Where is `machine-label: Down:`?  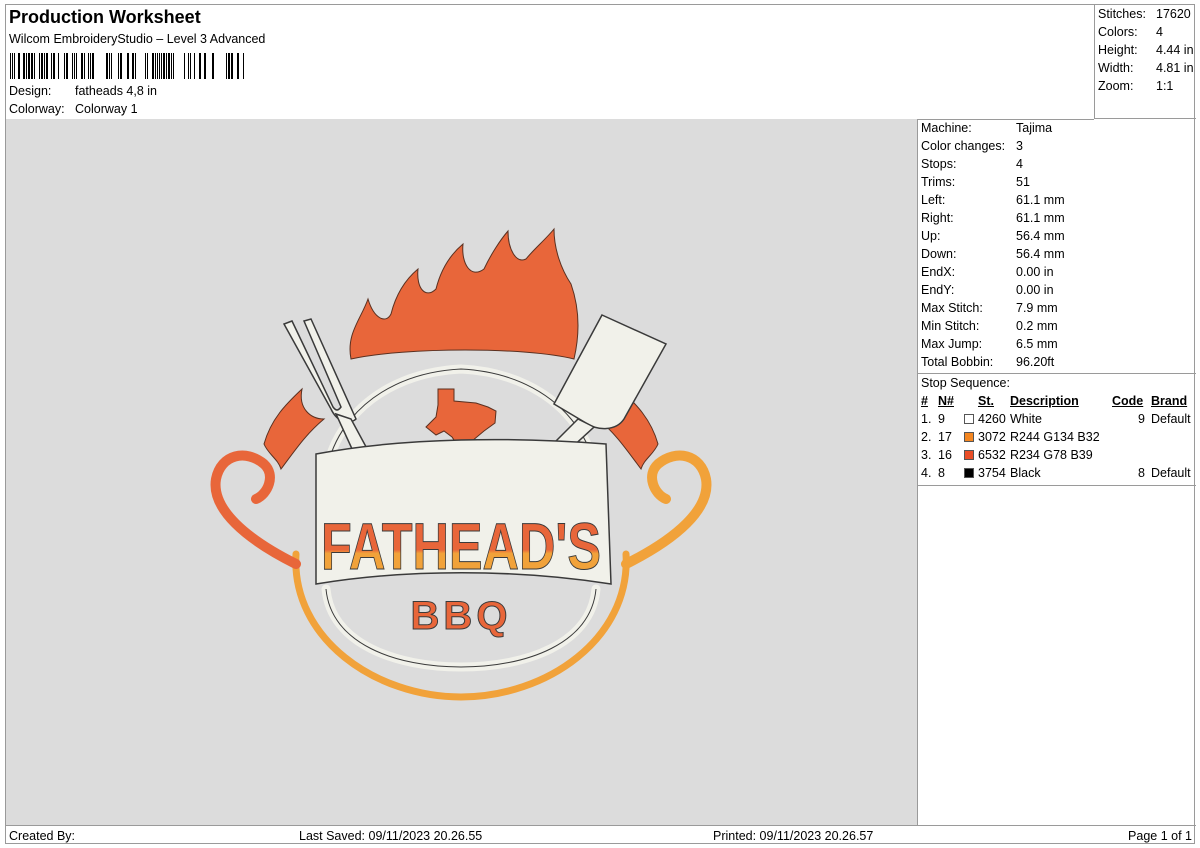 machine-label: Down: is located at coordinates (939, 254).